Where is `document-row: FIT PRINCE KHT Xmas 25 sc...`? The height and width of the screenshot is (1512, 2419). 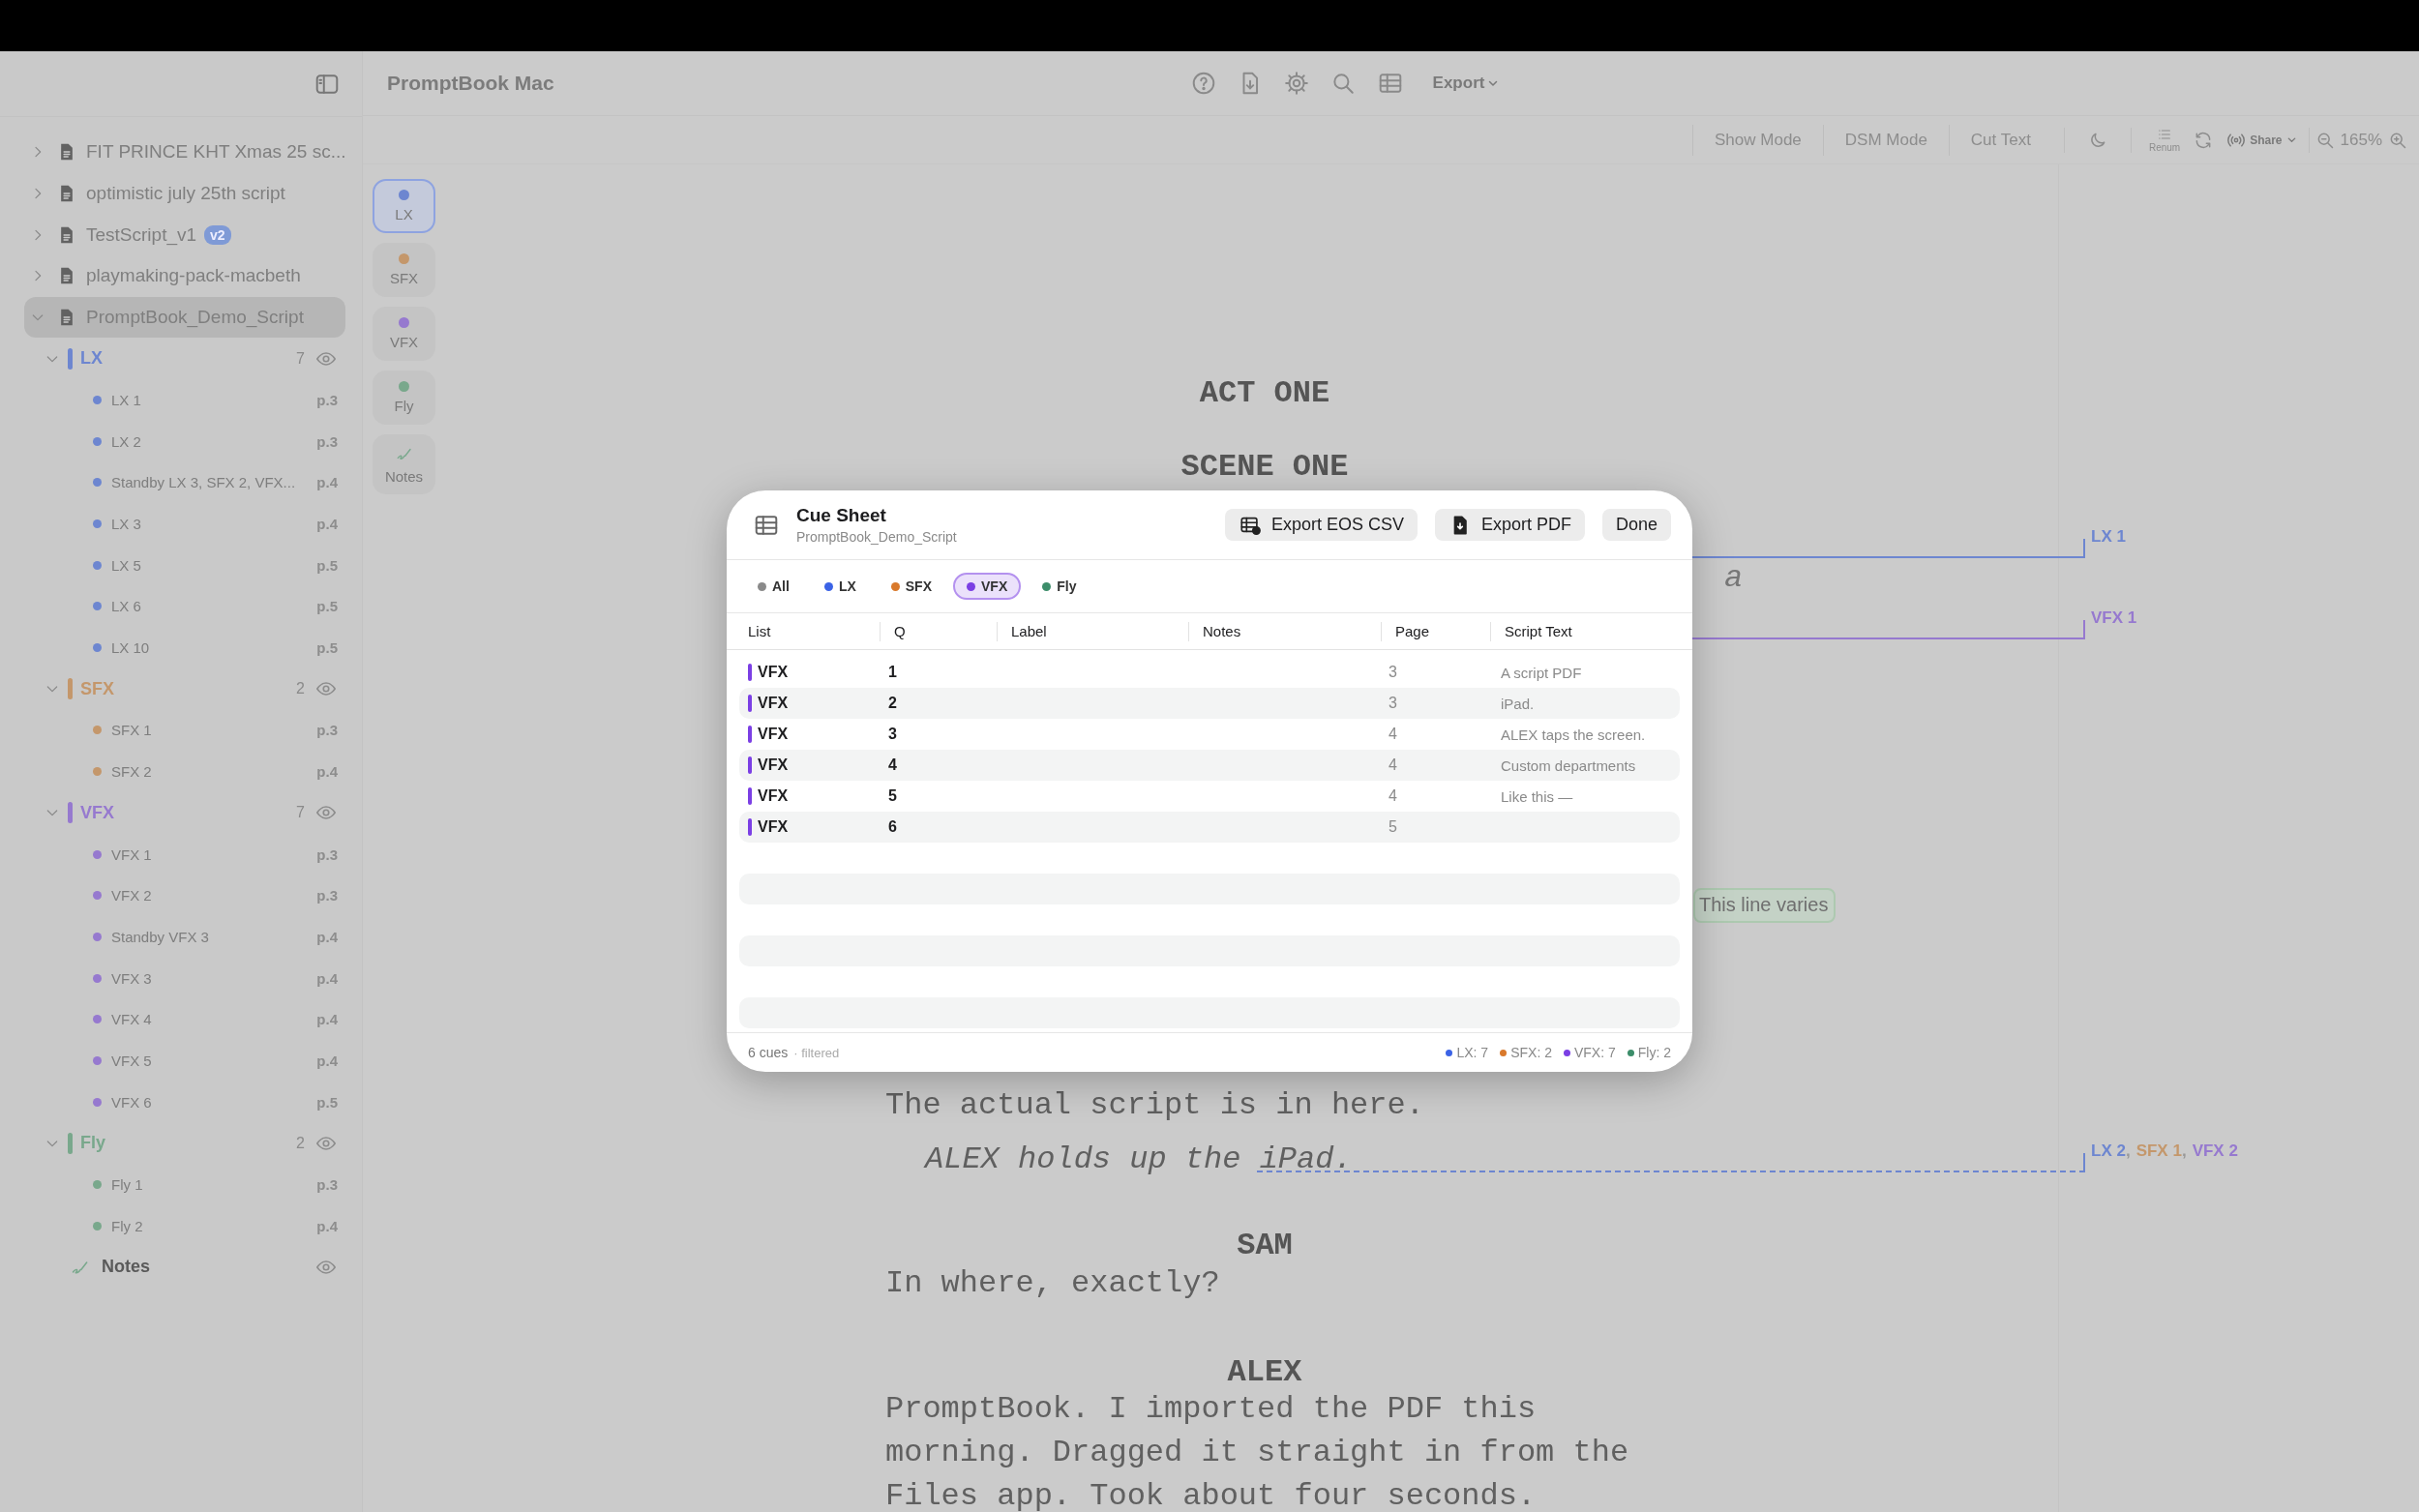 document-row: FIT PRINCE KHT Xmas 25 sc... is located at coordinates (184, 152).